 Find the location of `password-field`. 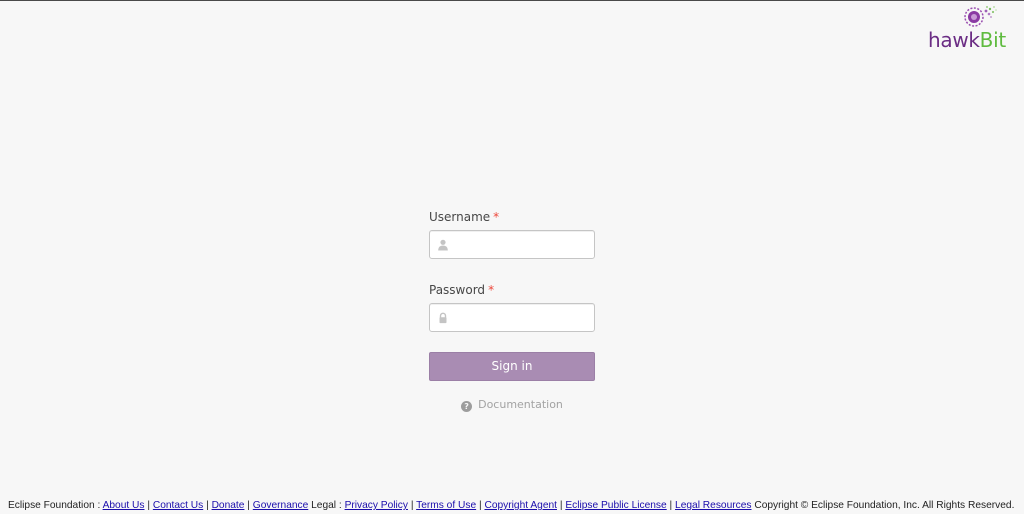

password-field is located at coordinates (512, 317).